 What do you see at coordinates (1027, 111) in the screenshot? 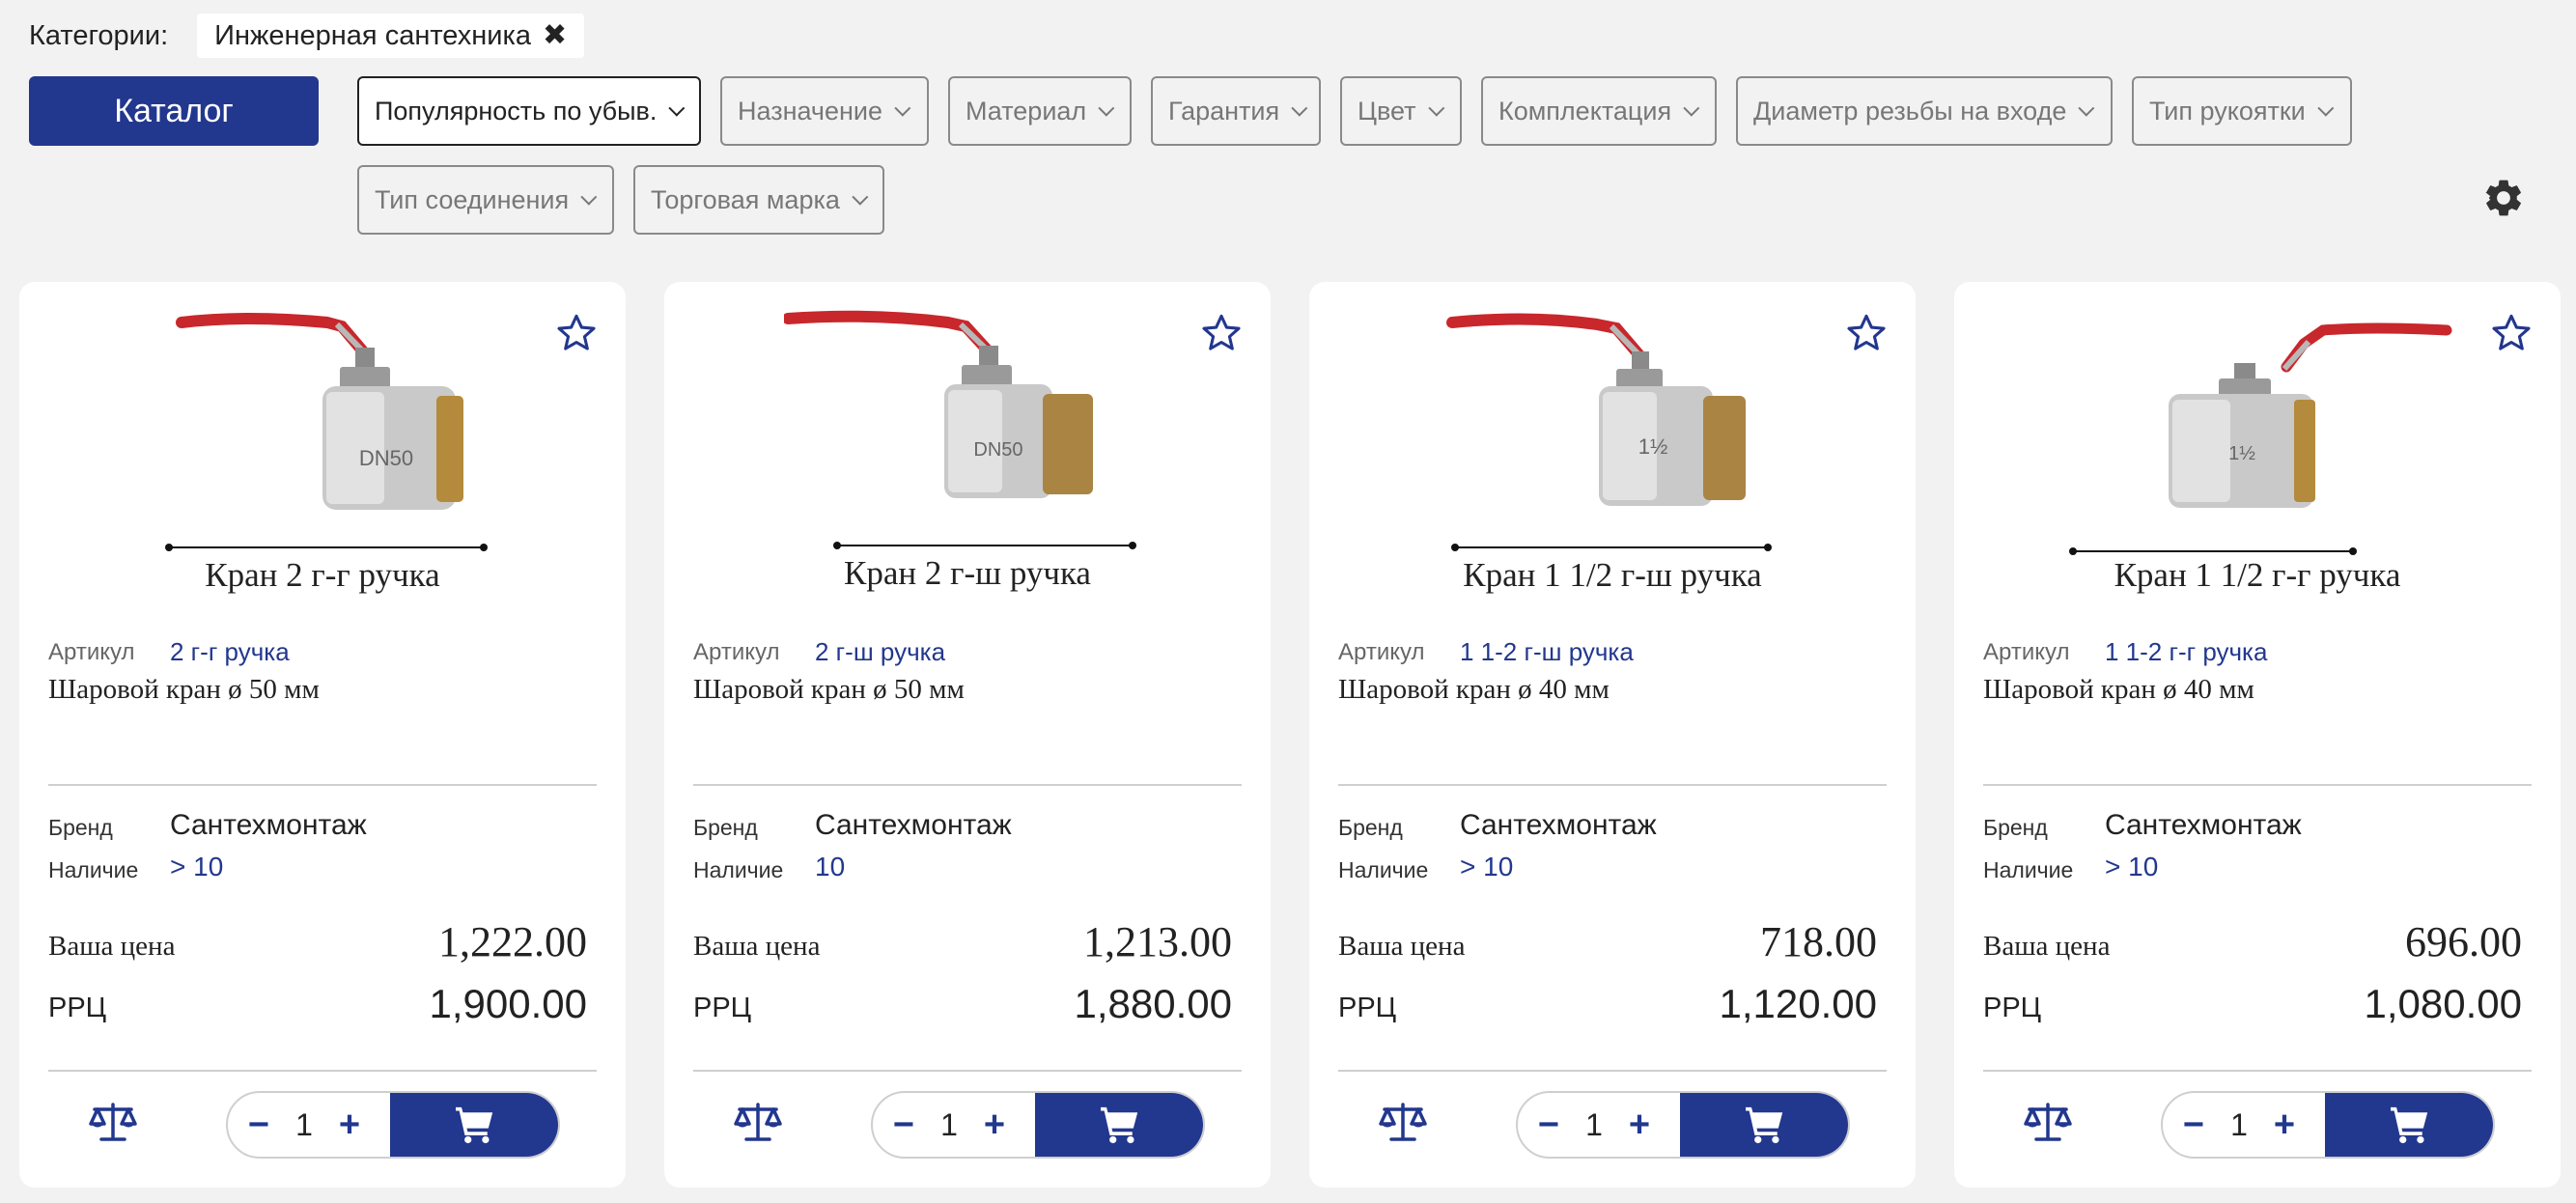
I see `filter-label: Материал` at bounding box center [1027, 111].